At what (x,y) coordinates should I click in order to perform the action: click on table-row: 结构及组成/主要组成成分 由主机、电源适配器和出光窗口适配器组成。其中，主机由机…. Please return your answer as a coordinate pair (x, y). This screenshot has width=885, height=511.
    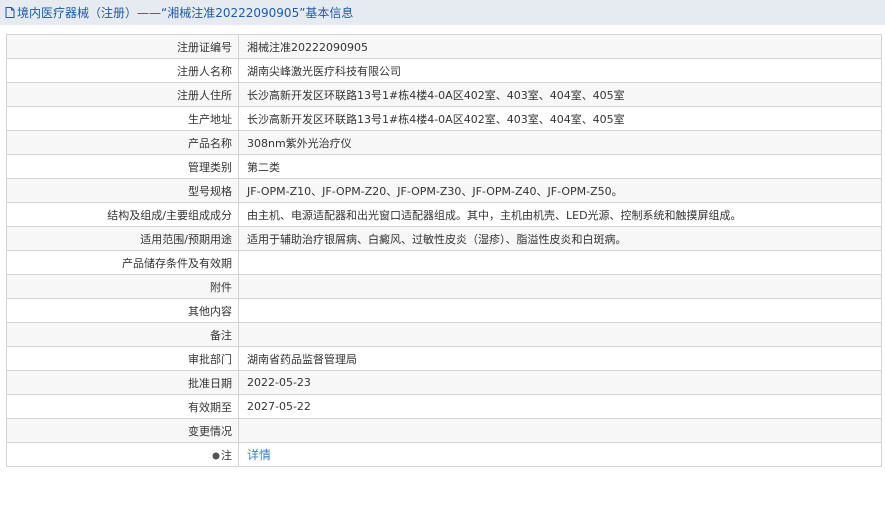
    Looking at the image, I should click on (444, 214).